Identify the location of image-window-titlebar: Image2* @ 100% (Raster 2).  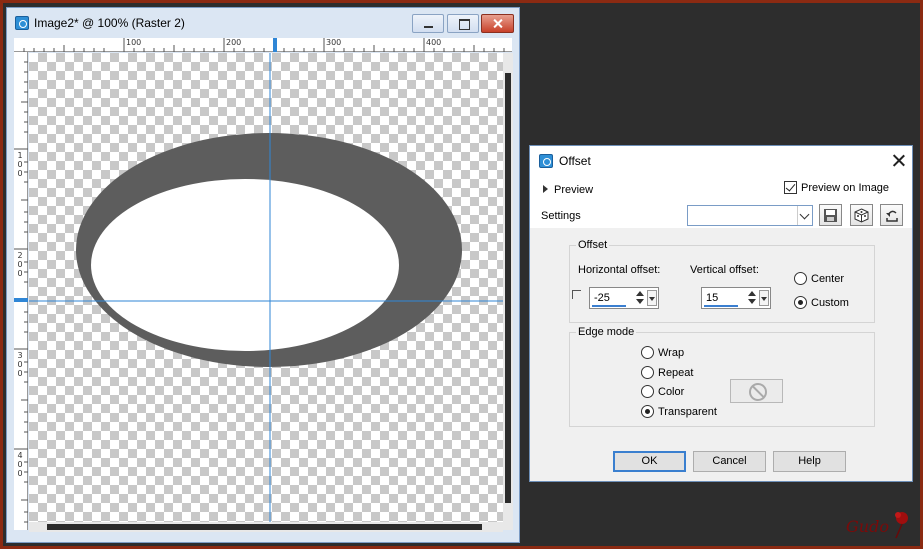
(263, 23).